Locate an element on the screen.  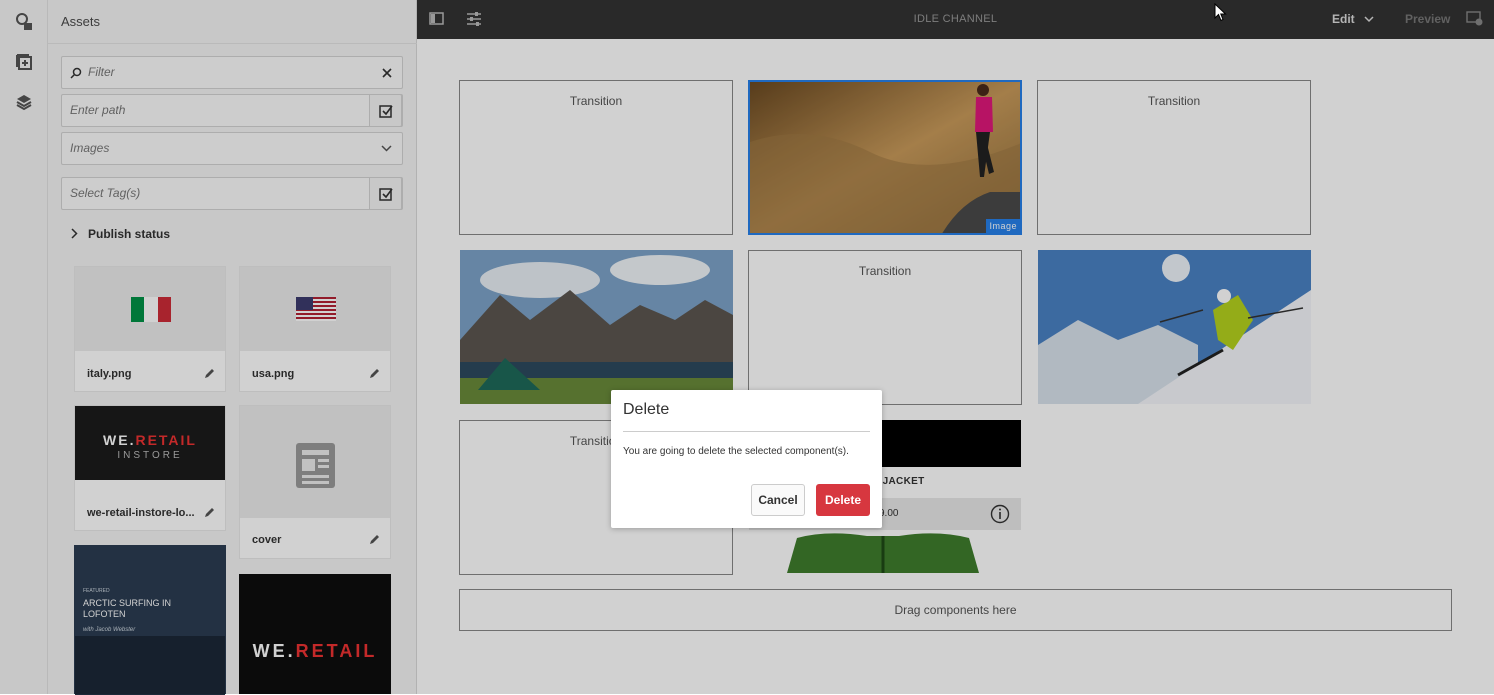
dialog-divider is located at coordinates (746, 431).